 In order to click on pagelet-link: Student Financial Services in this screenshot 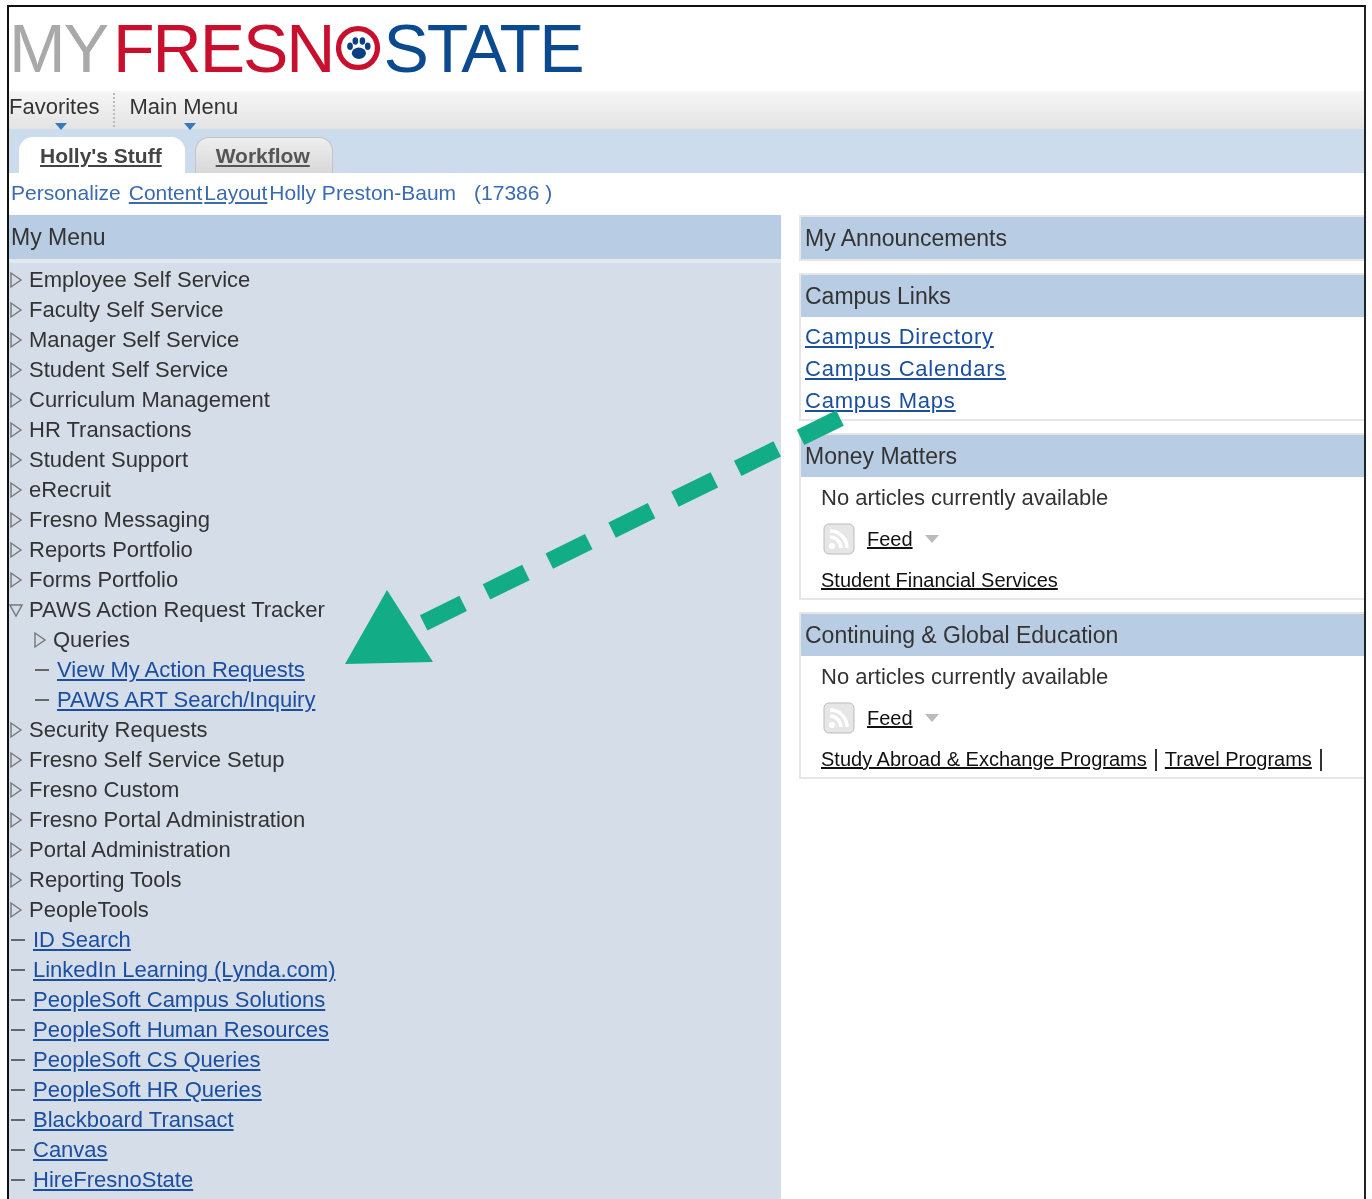, I will do `click(939, 580)`.